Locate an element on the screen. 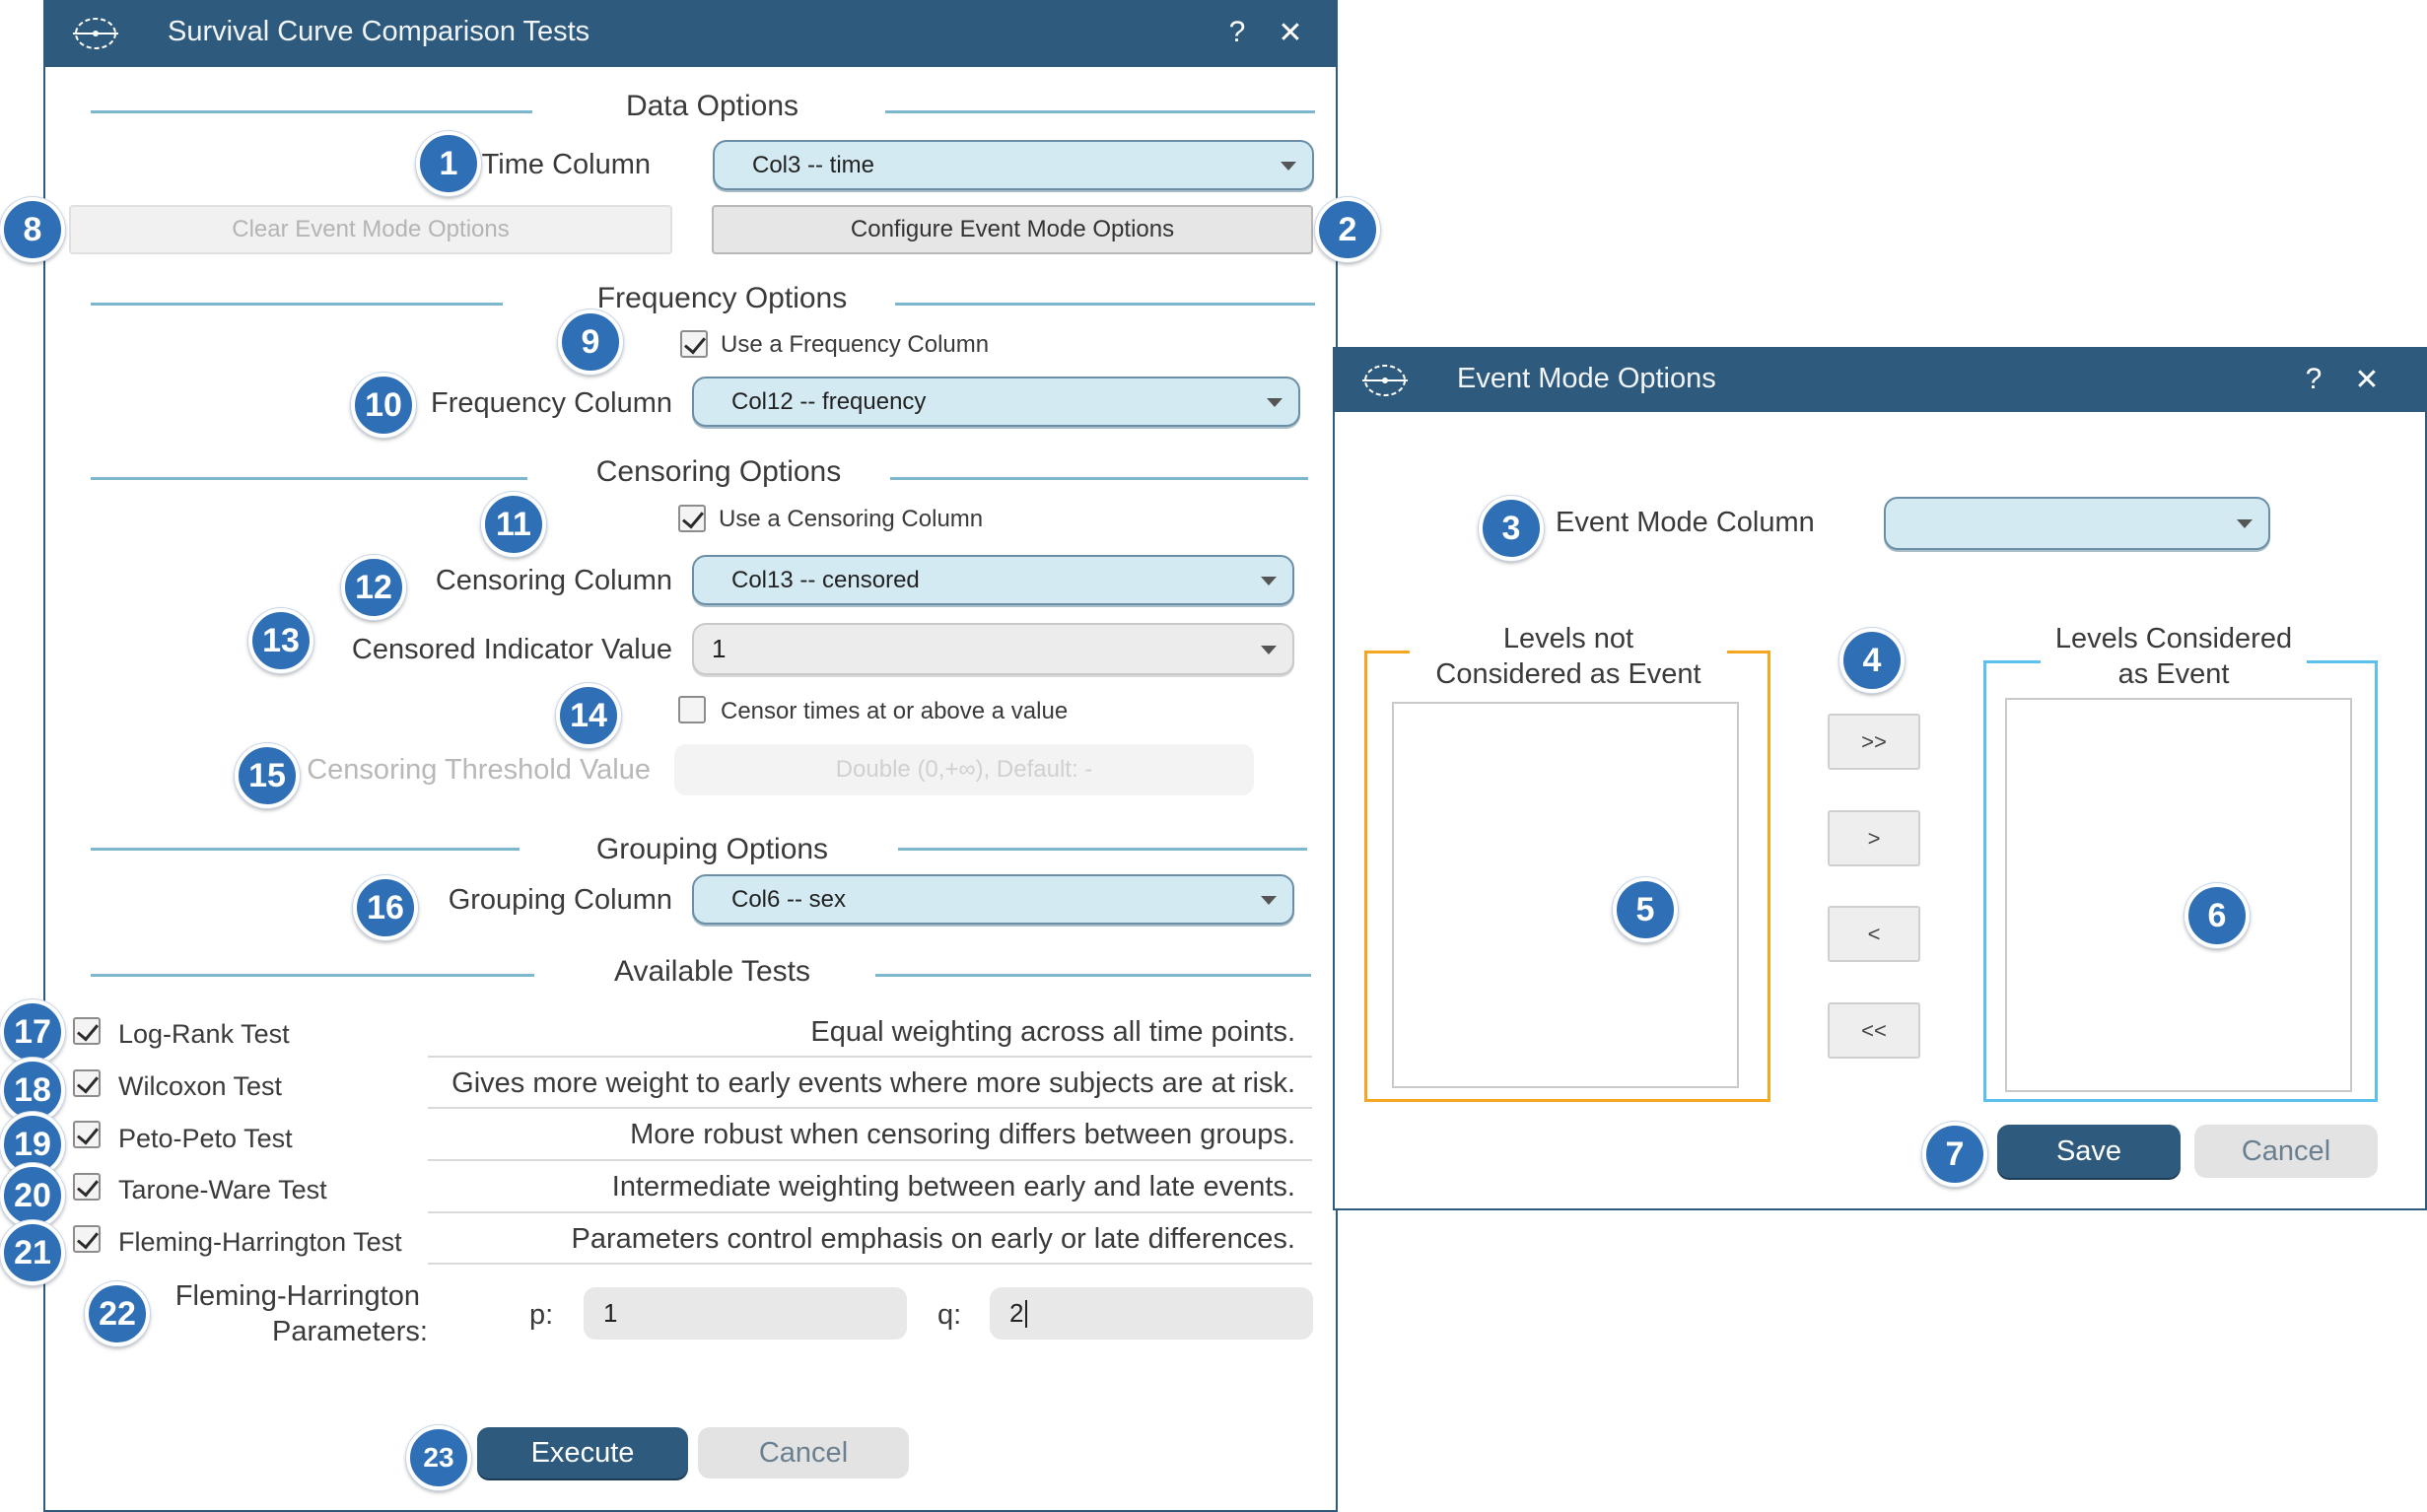  fleming-harrington-checkbox is located at coordinates (87, 1239).